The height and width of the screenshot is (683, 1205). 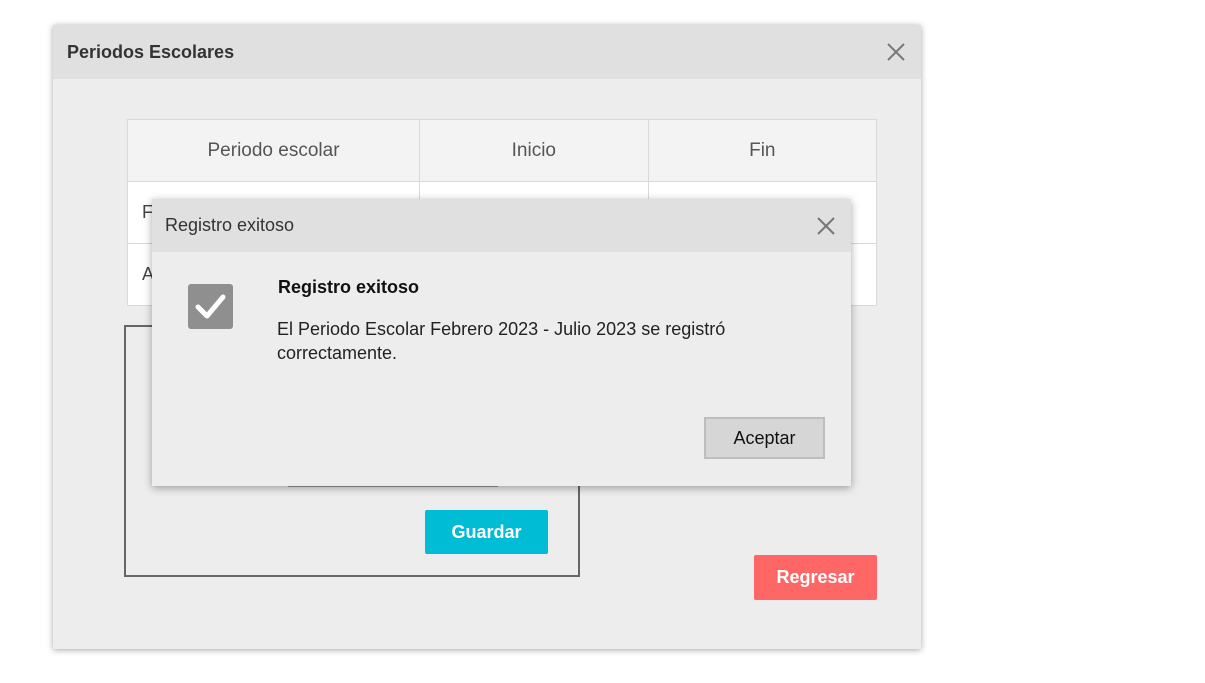 What do you see at coordinates (210, 306) in the screenshot?
I see `checkbox-checked-icon` at bounding box center [210, 306].